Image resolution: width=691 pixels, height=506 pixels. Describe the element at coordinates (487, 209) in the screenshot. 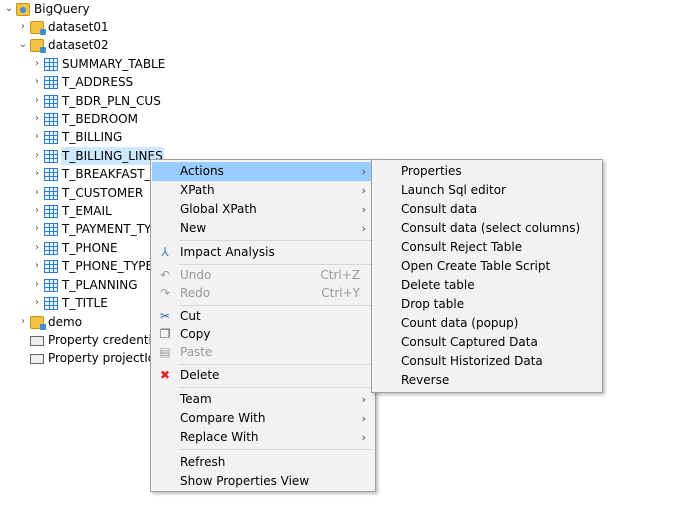

I see `submenu-item-consult-data: Consult data` at that location.